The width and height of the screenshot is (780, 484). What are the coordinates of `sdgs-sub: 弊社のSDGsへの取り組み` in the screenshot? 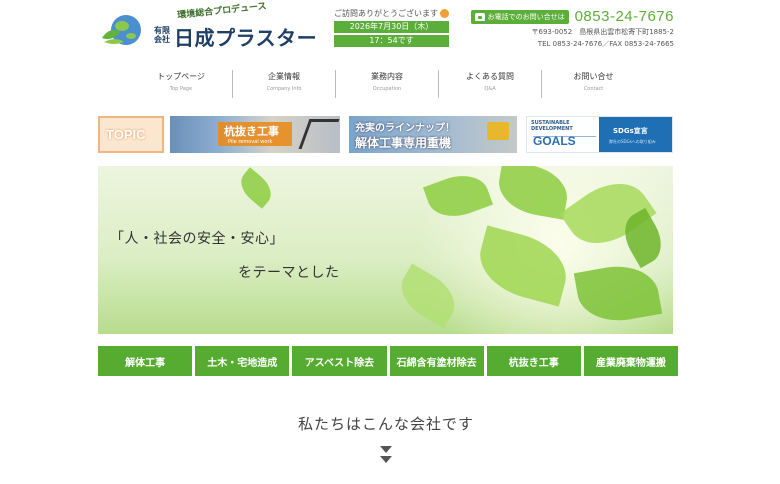 It's located at (632, 141).